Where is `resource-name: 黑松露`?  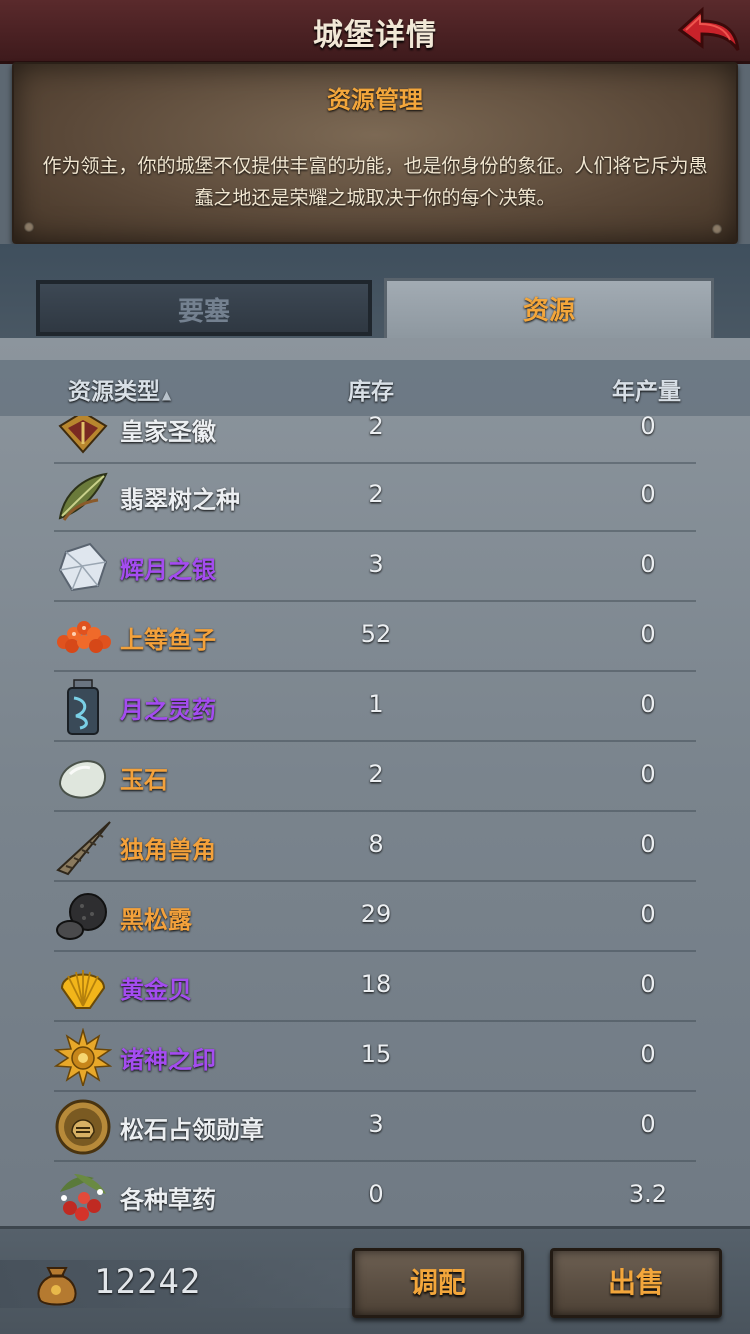
resource-name: 黑松露 is located at coordinates (156, 920).